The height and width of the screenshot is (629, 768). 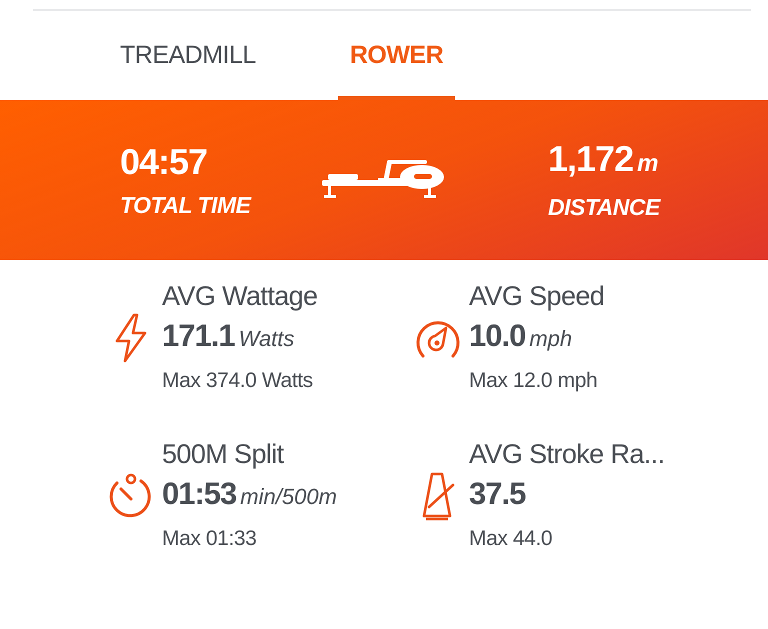 What do you see at coordinates (533, 381) in the screenshot?
I see `stat-max: Max 12.0 mph` at bounding box center [533, 381].